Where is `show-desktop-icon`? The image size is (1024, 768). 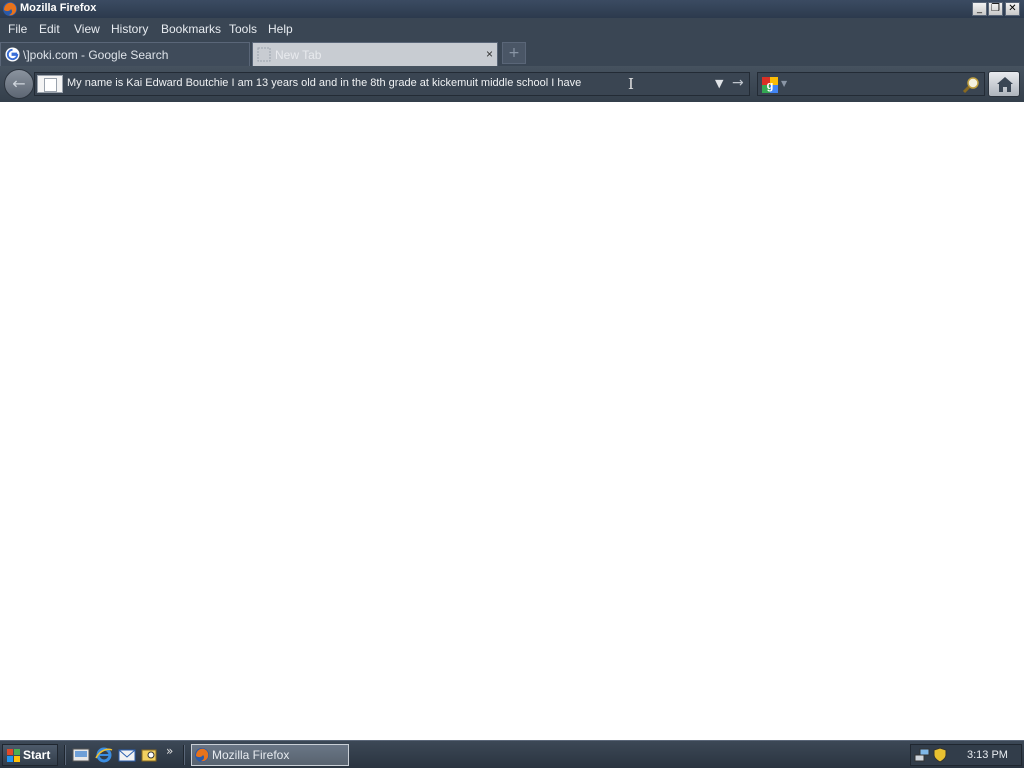 show-desktop-icon is located at coordinates (81, 755).